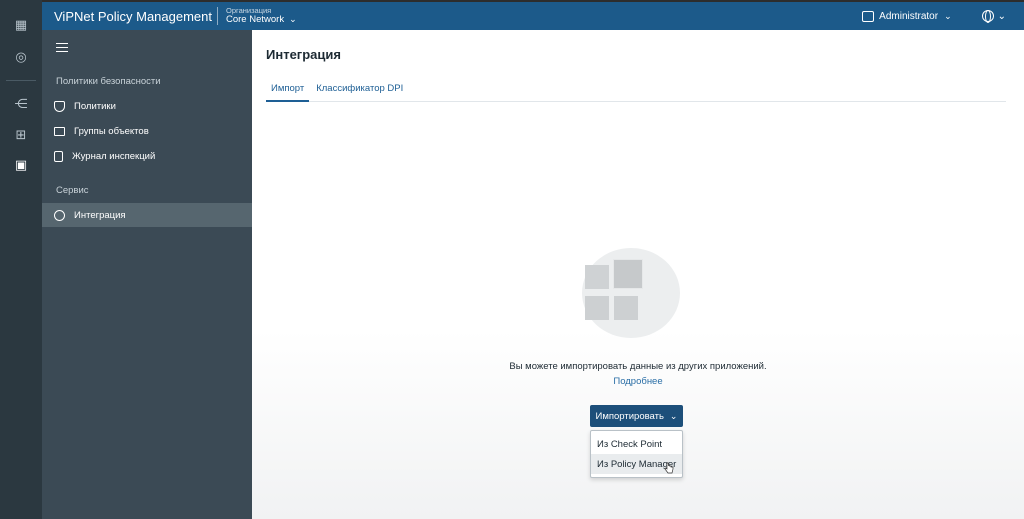 Image resolution: width=1024 pixels, height=519 pixels. What do you see at coordinates (217, 16) in the screenshot?
I see `header-separator` at bounding box center [217, 16].